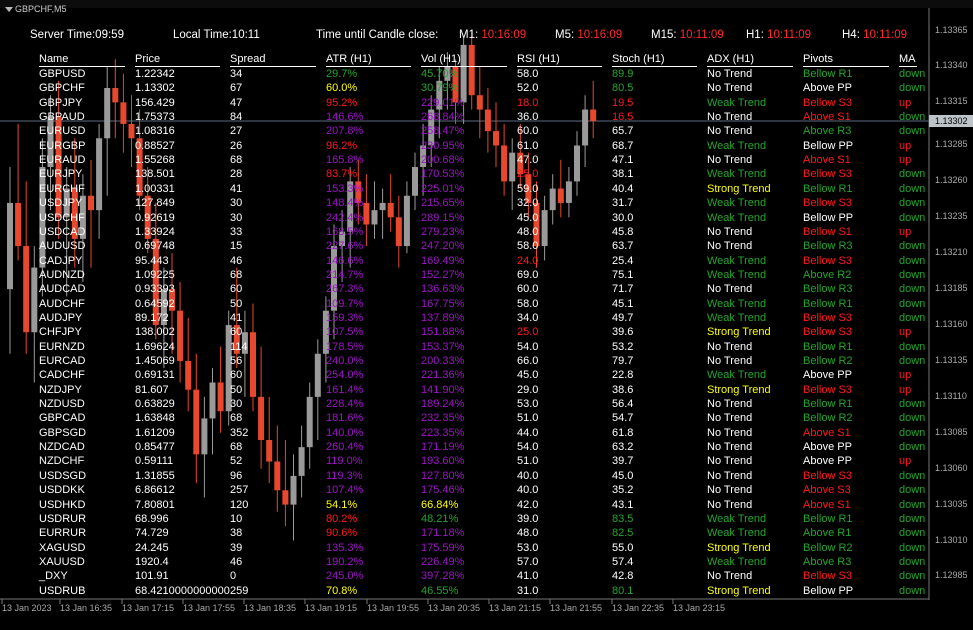 This screenshot has width=973, height=630. What do you see at coordinates (63, 475) in the screenshot?
I see `table-cell-name: USDSGD` at bounding box center [63, 475].